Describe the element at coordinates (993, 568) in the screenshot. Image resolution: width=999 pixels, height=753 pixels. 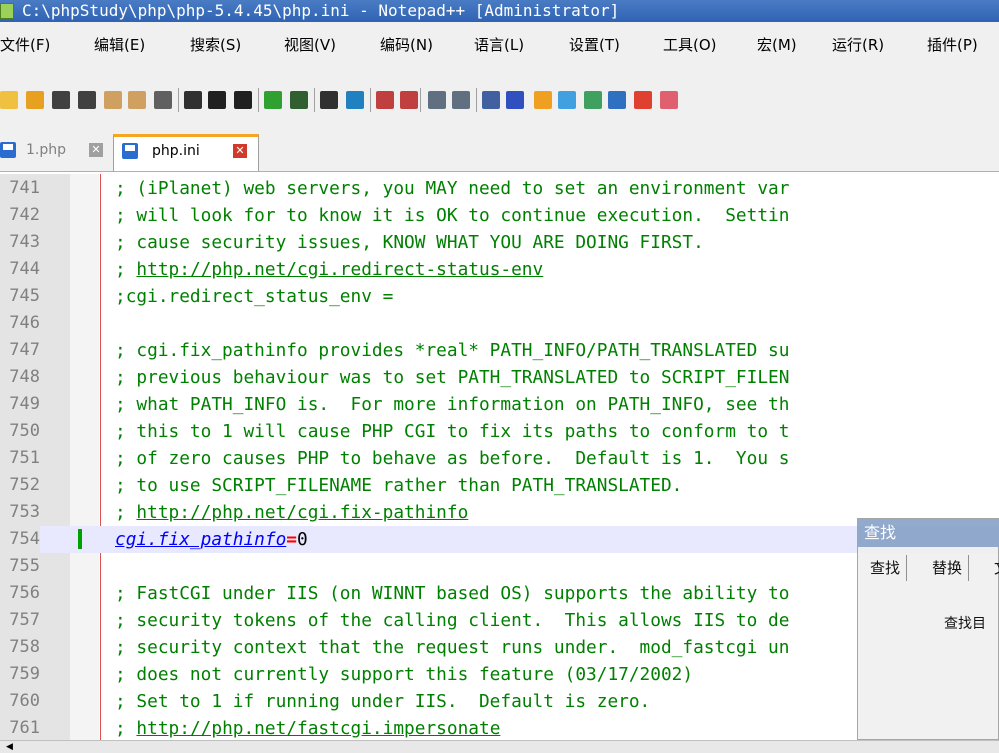
I see `find-in-files-tab: 文` at that location.